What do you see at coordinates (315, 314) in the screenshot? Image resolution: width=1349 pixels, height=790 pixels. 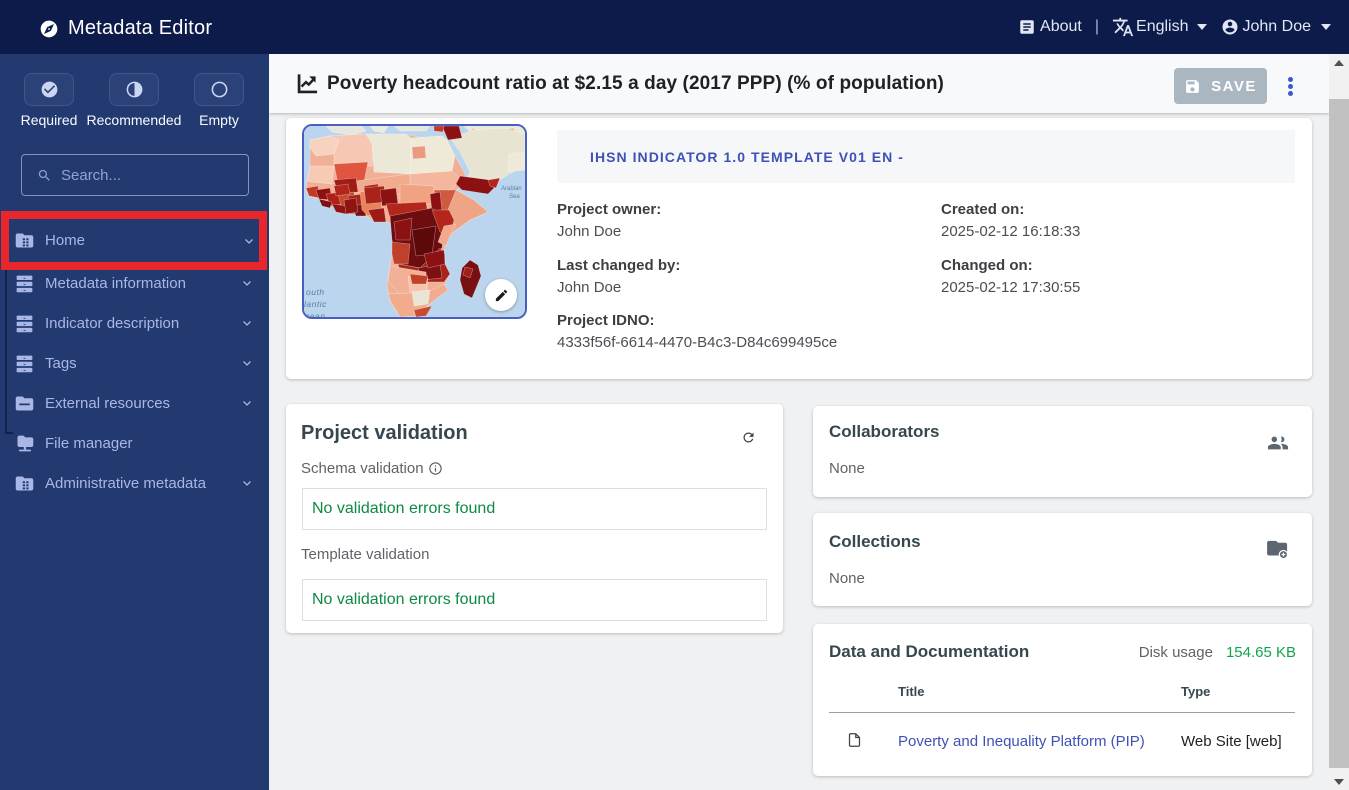 I see `svg-text: cean` at bounding box center [315, 314].